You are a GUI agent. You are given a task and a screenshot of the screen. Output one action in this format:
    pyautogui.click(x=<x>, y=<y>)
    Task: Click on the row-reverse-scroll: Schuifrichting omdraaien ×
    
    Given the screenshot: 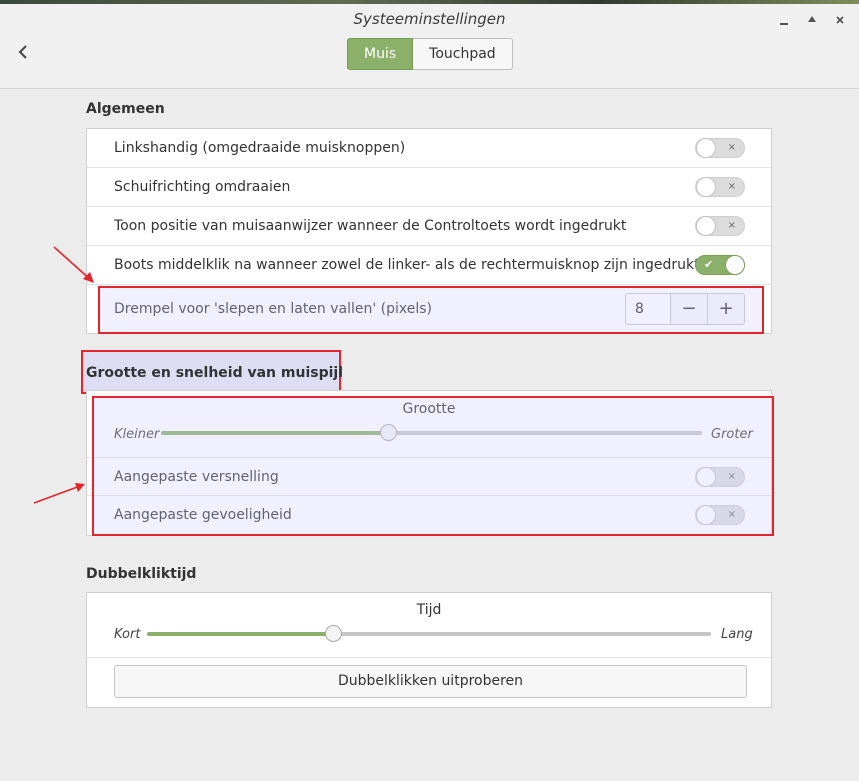 What is the action you would take?
    pyautogui.click(x=429, y=187)
    